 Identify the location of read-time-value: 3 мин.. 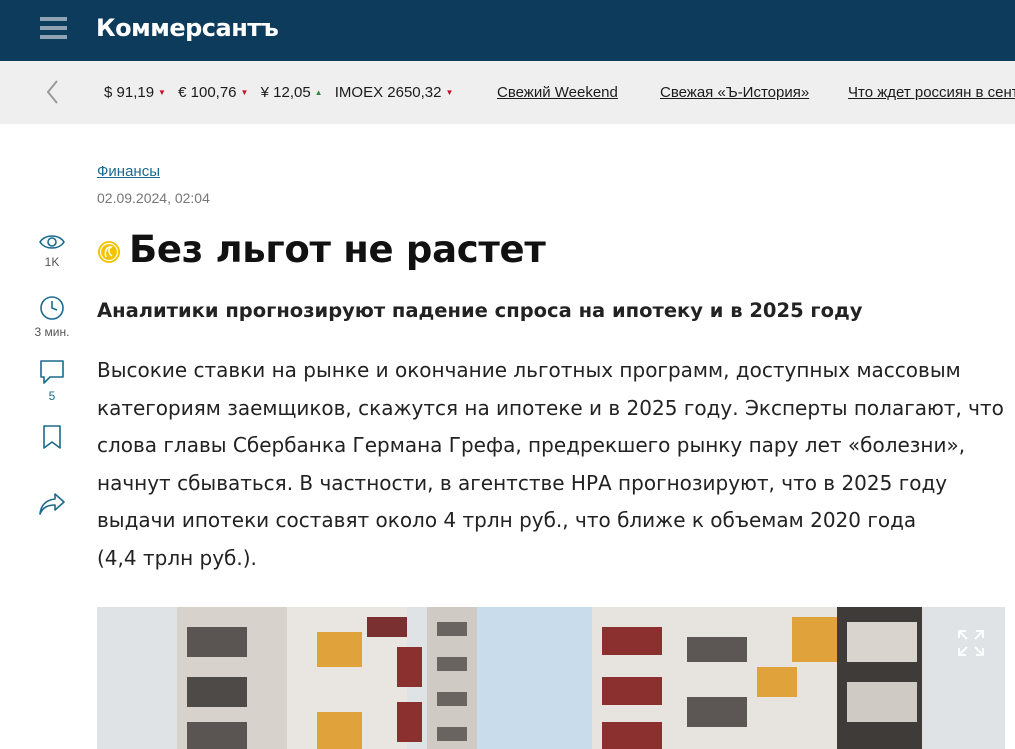
(52, 332).